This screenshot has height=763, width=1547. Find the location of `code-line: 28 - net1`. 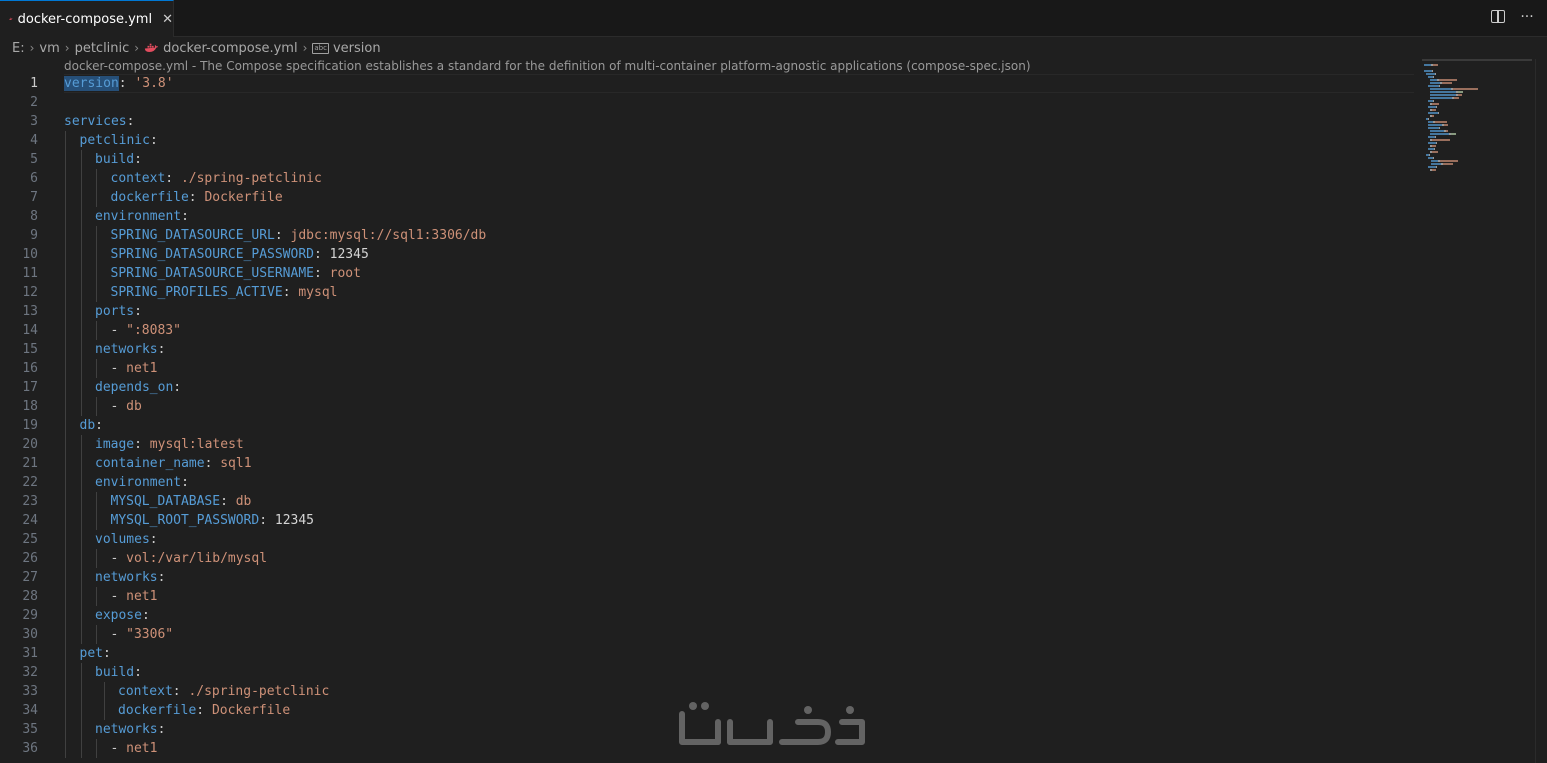

code-line: 28 - net1 is located at coordinates (710, 596).